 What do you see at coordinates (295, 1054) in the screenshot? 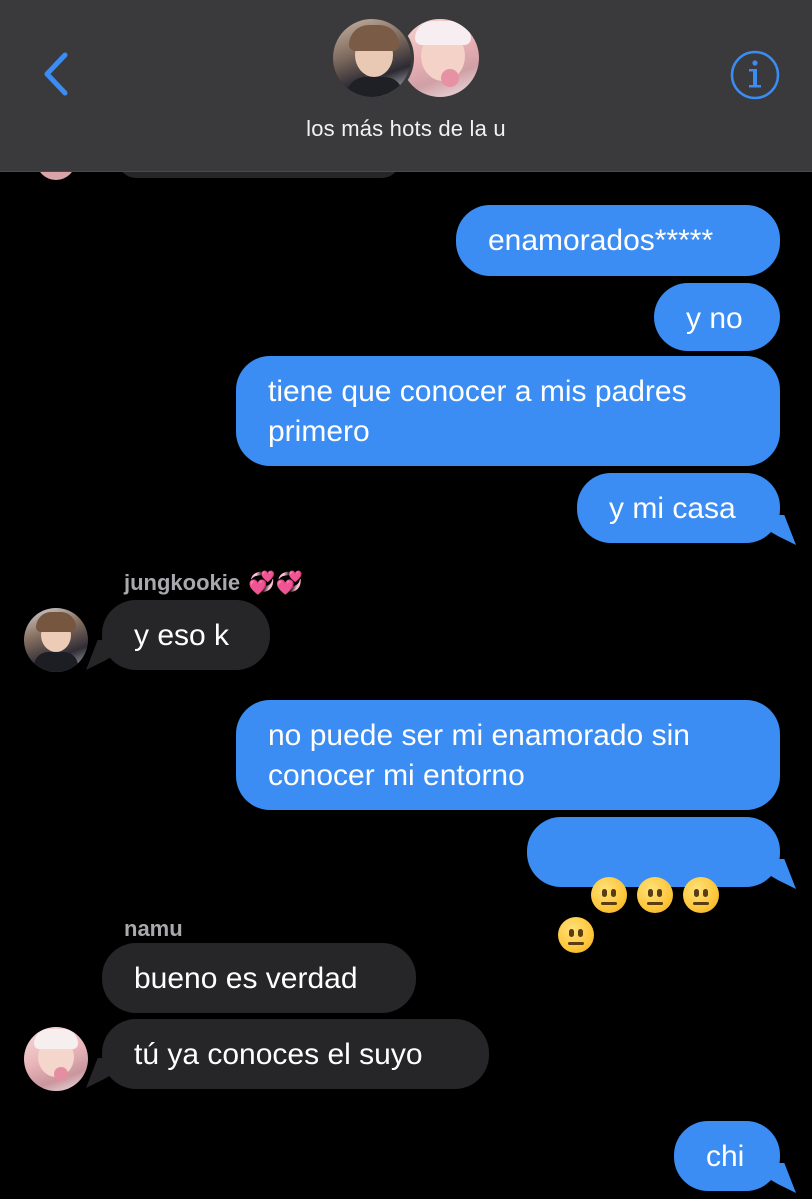
I see `received-message: tú ya conoces el suyo` at bounding box center [295, 1054].